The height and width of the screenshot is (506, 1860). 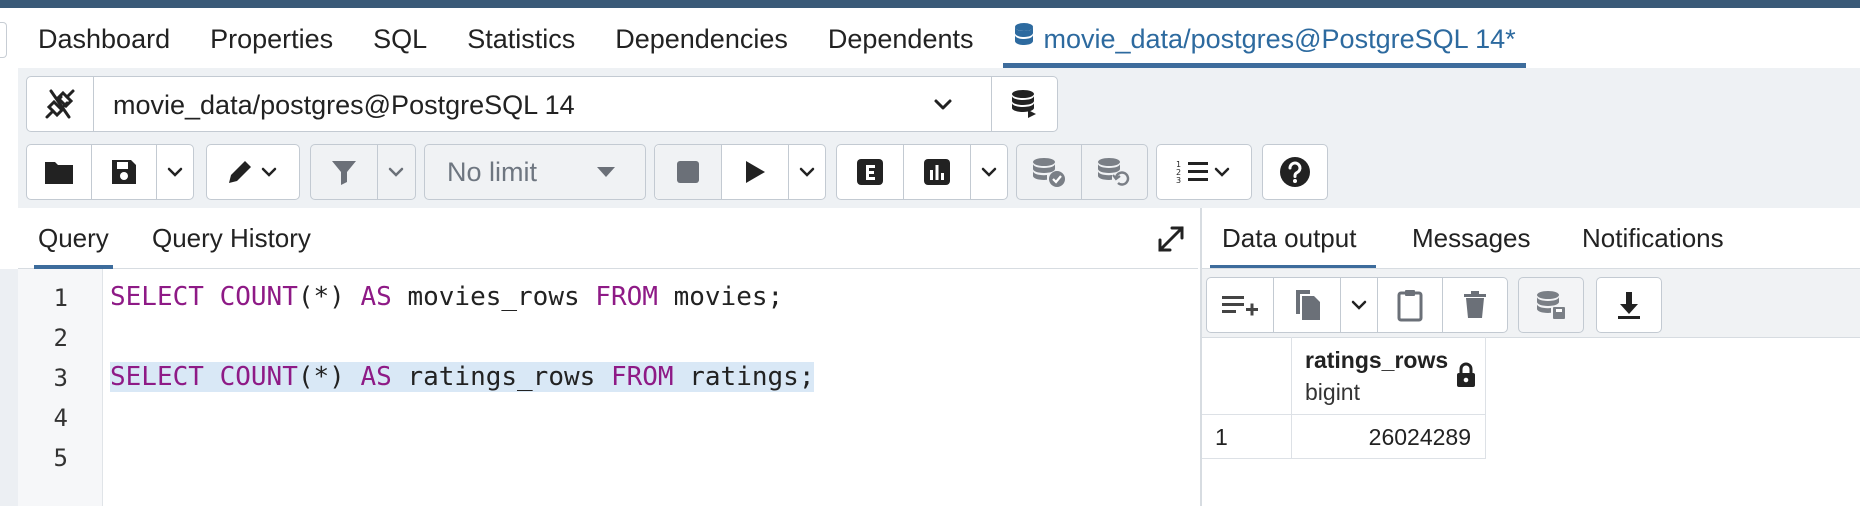 What do you see at coordinates (396, 172) in the screenshot?
I see `filter-options-chevron-icon` at bounding box center [396, 172].